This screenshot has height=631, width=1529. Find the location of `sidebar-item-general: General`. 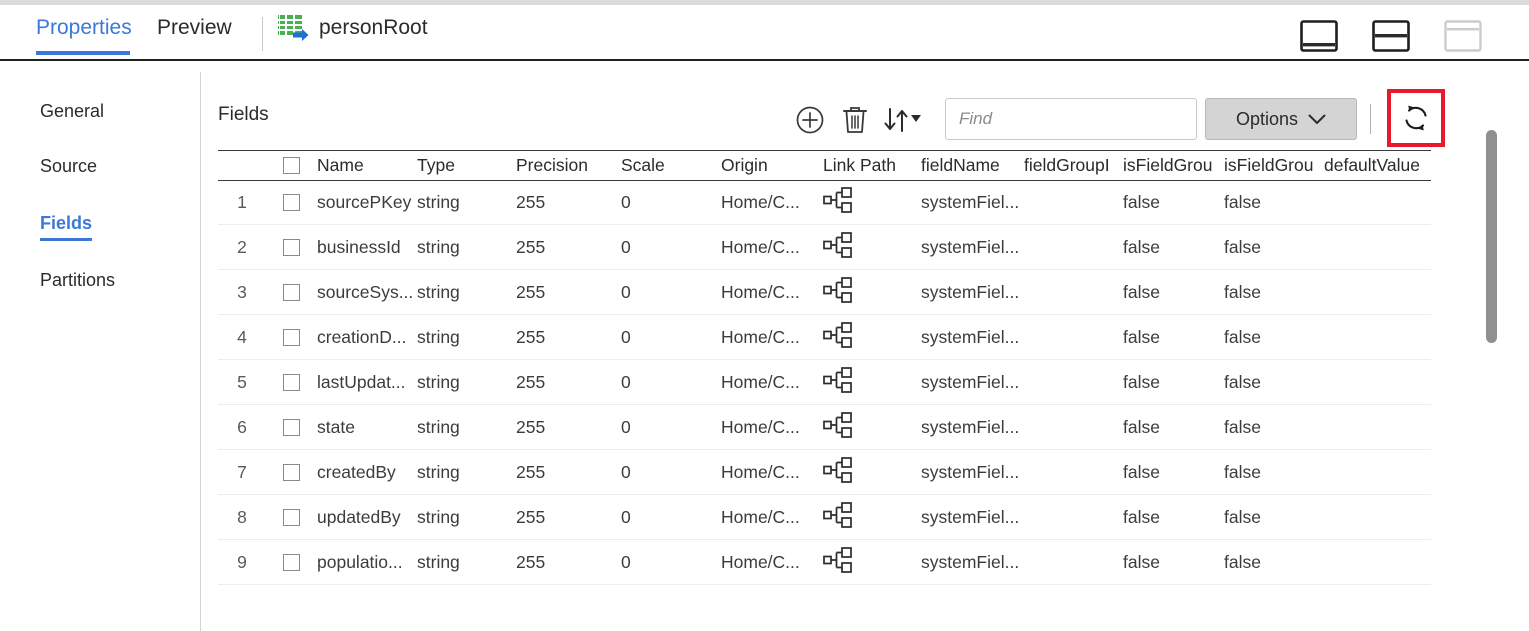

sidebar-item-general: General is located at coordinates (72, 111).